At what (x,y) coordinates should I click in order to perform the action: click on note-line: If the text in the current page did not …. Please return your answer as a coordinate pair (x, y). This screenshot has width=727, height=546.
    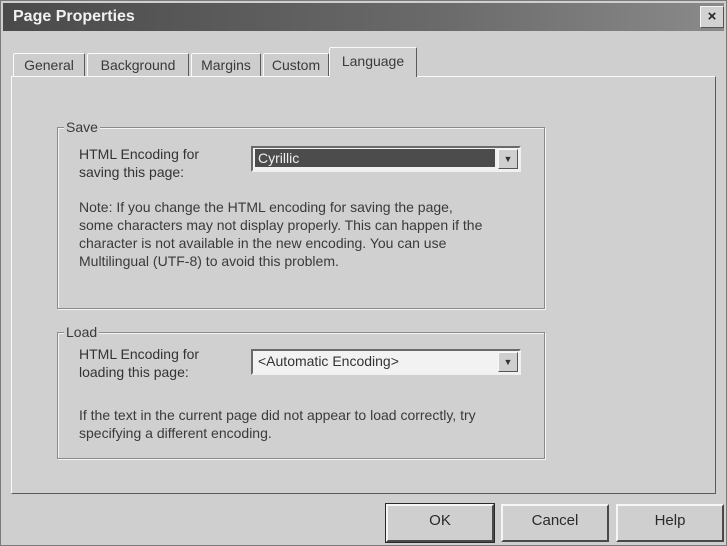
    Looking at the image, I should click on (277, 415).